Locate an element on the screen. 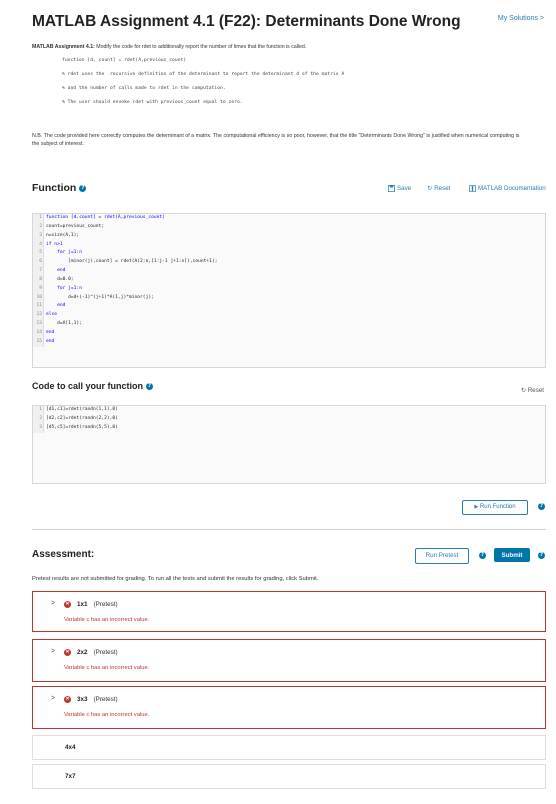  save-icon is located at coordinates (391, 188).